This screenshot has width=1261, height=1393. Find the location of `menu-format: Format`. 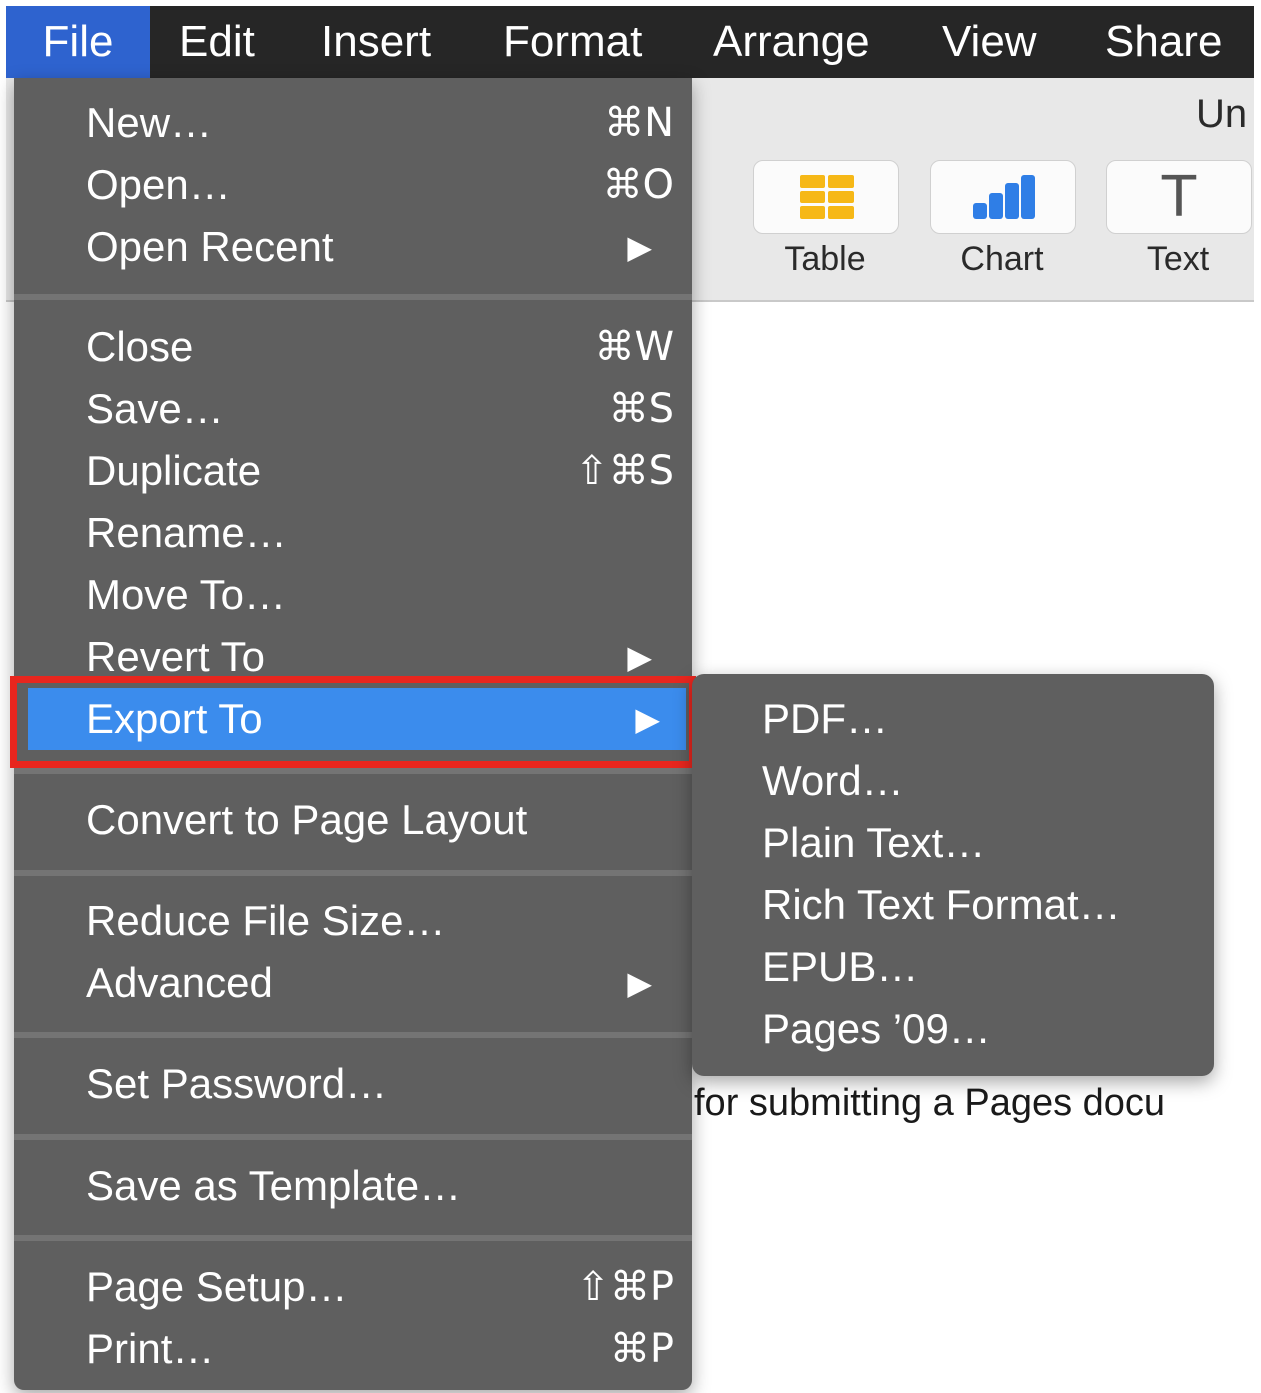

menu-format: Format is located at coordinates (572, 42).